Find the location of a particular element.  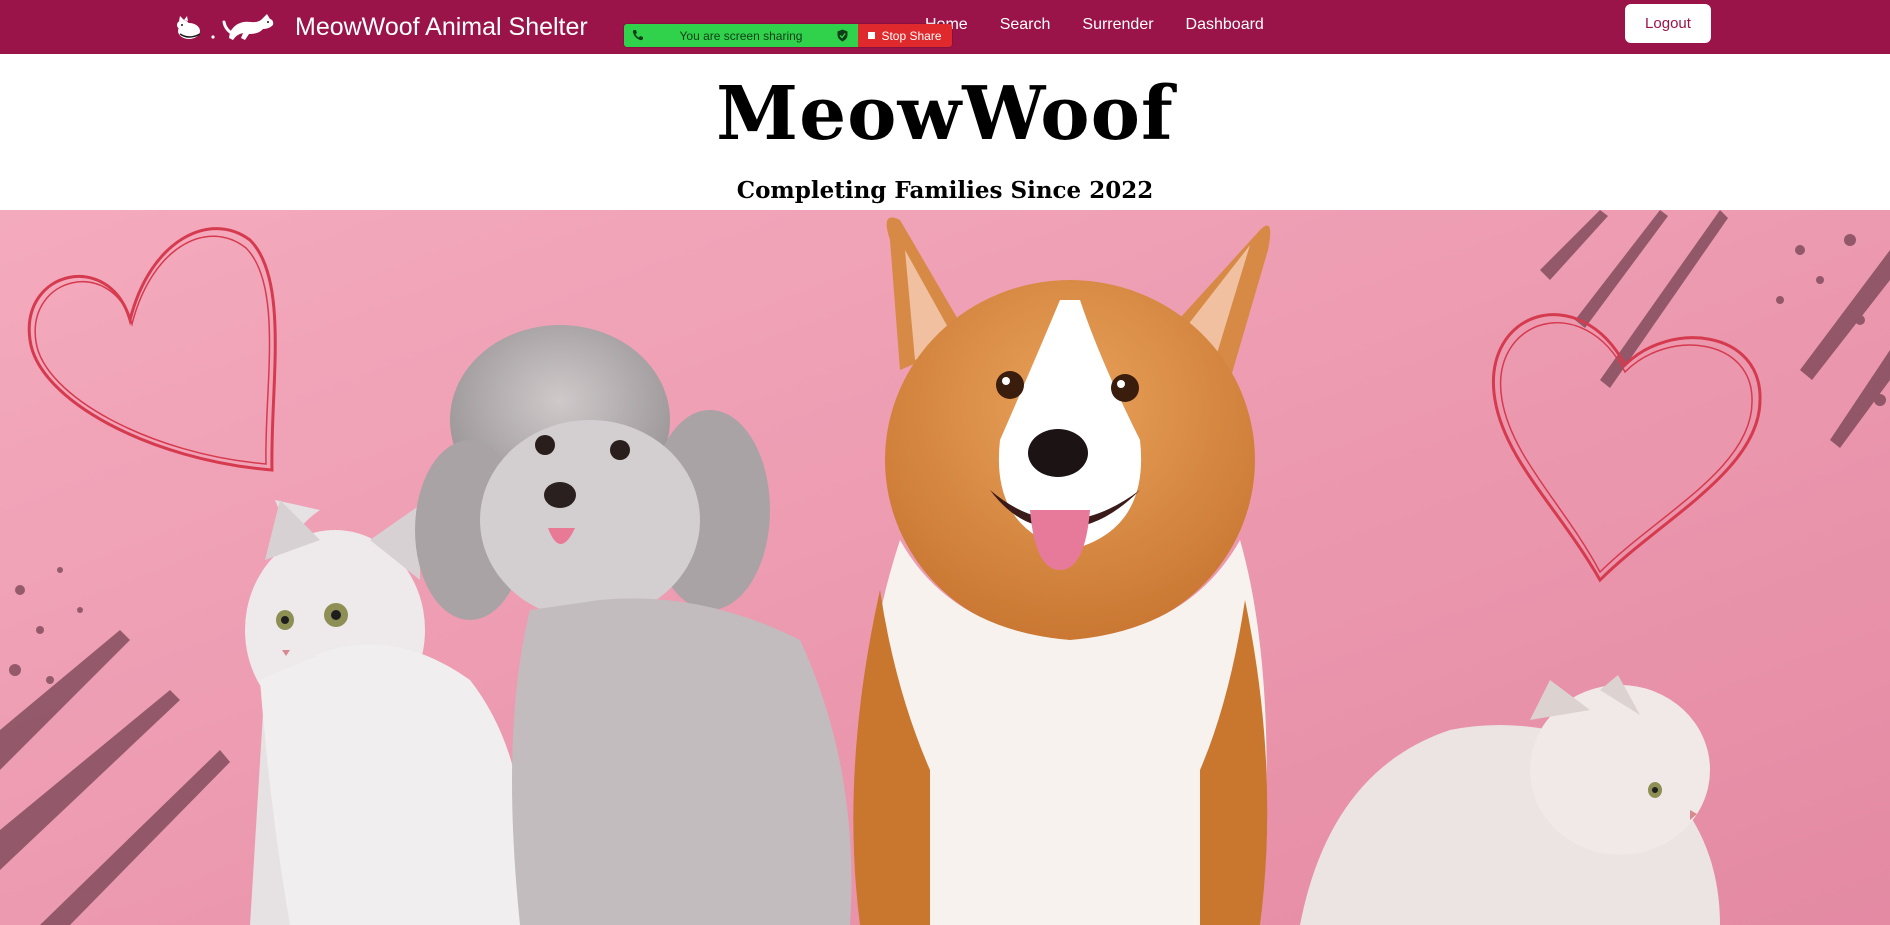

page-tagline: Completing Families Since 2022 is located at coordinates (945, 190).